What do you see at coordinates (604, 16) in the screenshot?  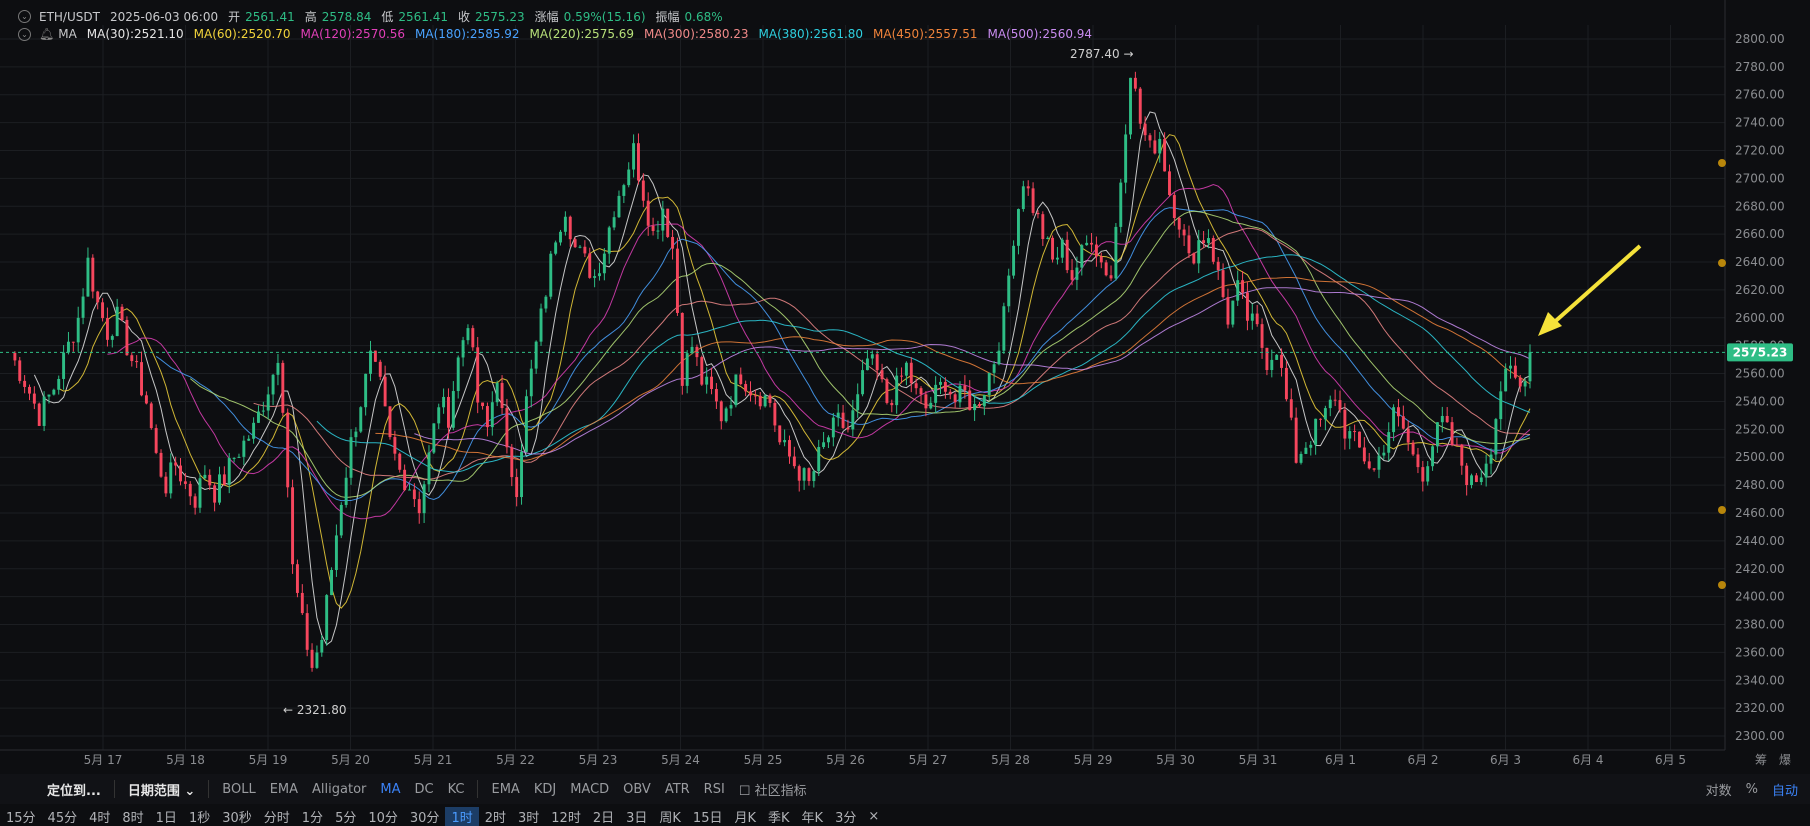 I see `change-value: 0.59%(15.16)` at bounding box center [604, 16].